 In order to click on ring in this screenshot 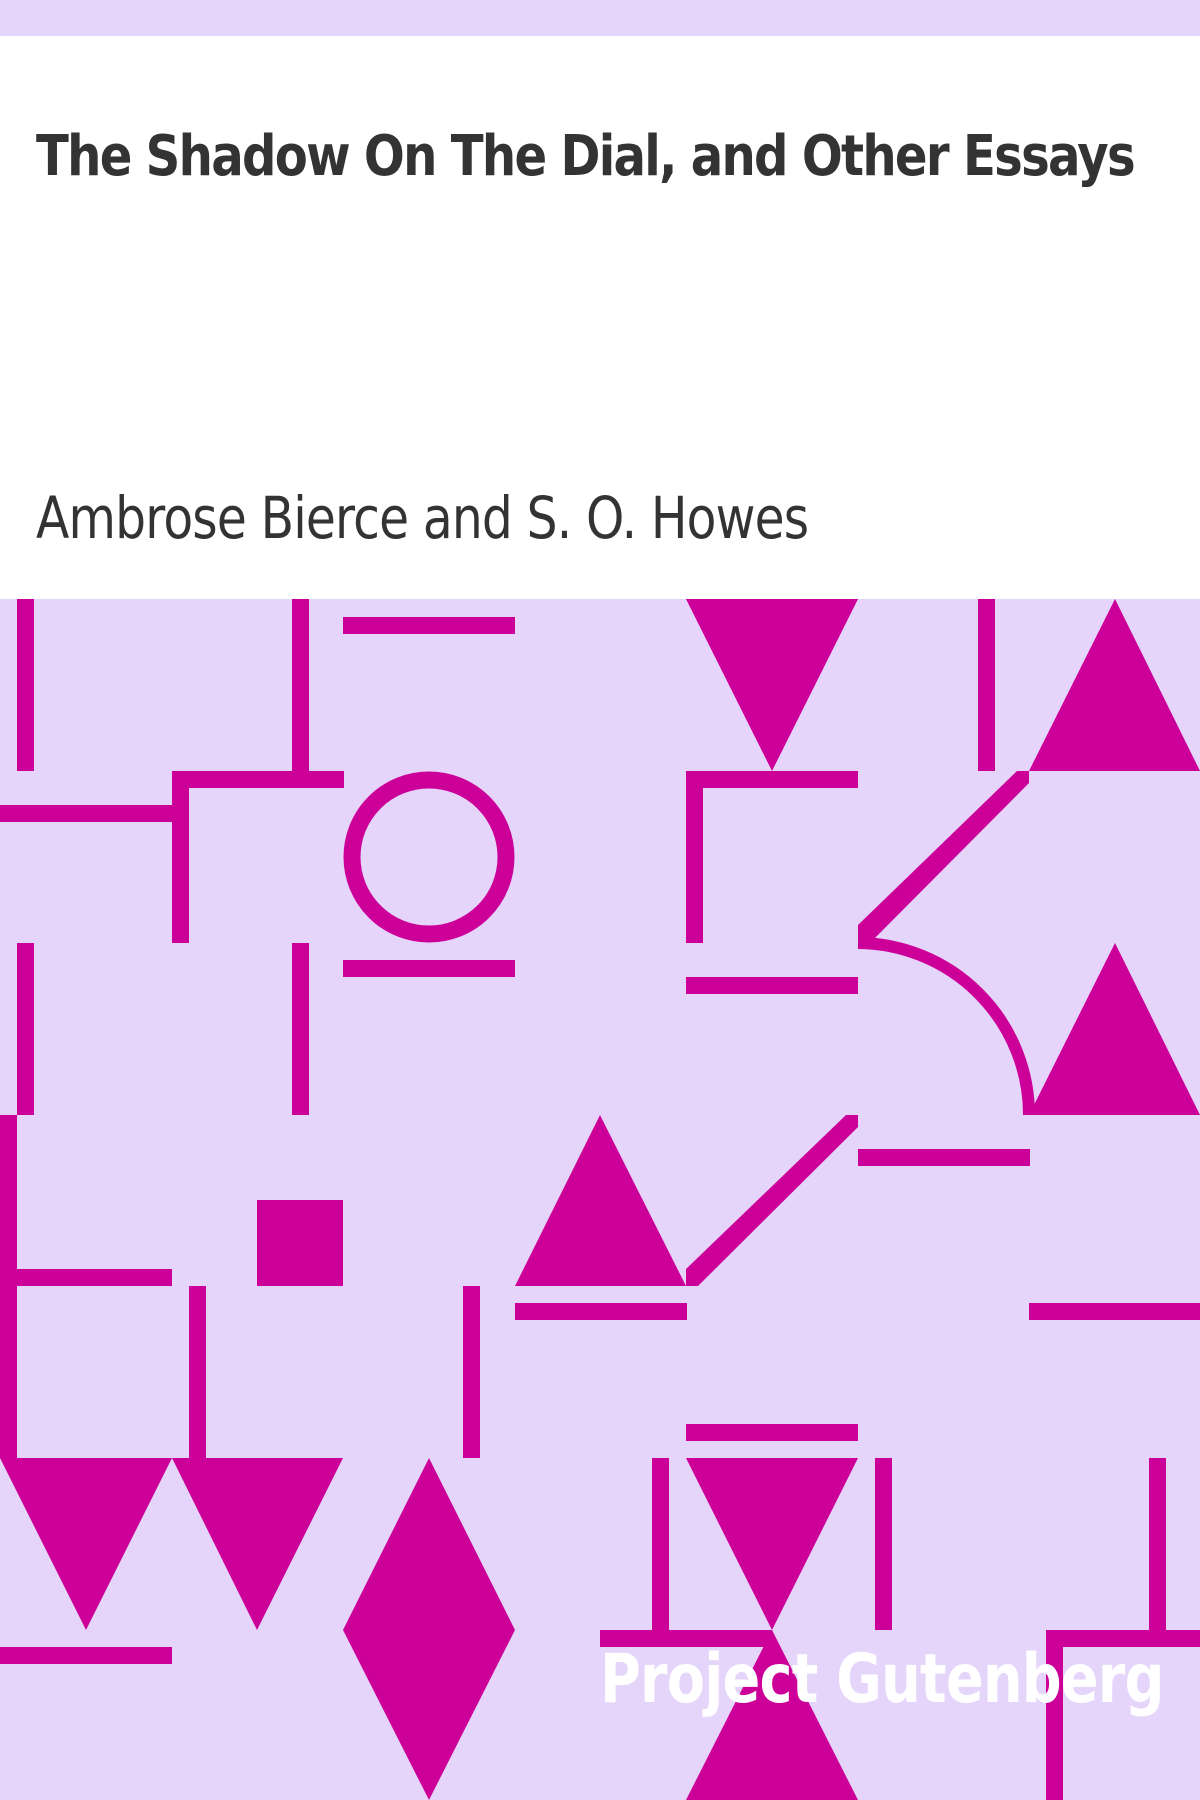, I will do `click(429, 857)`.